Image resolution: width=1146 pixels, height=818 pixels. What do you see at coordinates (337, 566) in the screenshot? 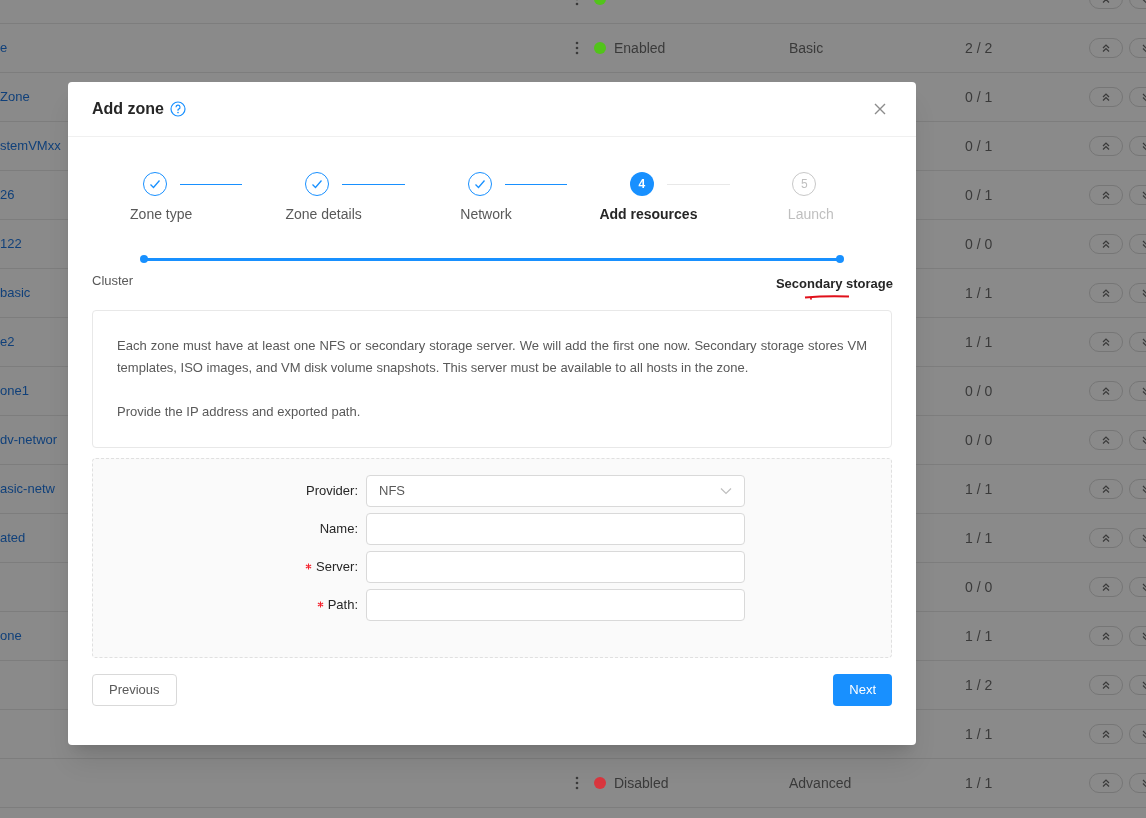
I see `field-label: Server:` at bounding box center [337, 566].